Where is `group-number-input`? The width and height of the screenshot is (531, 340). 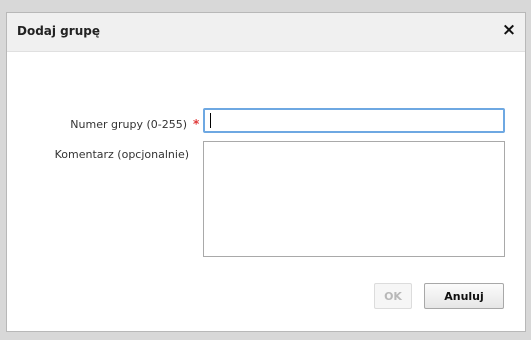
group-number-input is located at coordinates (354, 120).